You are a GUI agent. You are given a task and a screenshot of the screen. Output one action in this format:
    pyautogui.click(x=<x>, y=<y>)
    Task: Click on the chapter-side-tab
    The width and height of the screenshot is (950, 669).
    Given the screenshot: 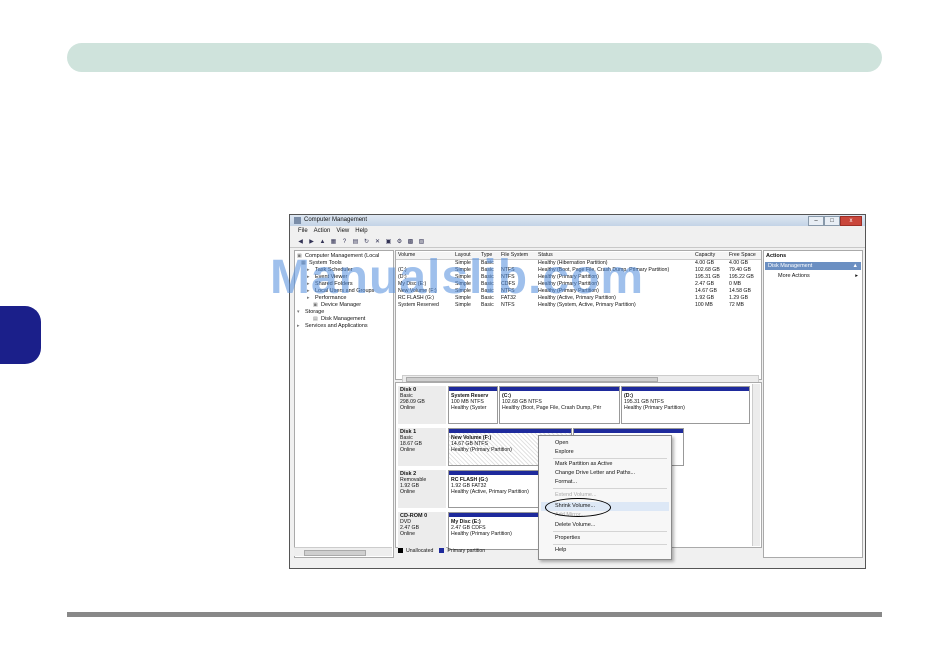 What is the action you would take?
    pyautogui.click(x=20, y=335)
    